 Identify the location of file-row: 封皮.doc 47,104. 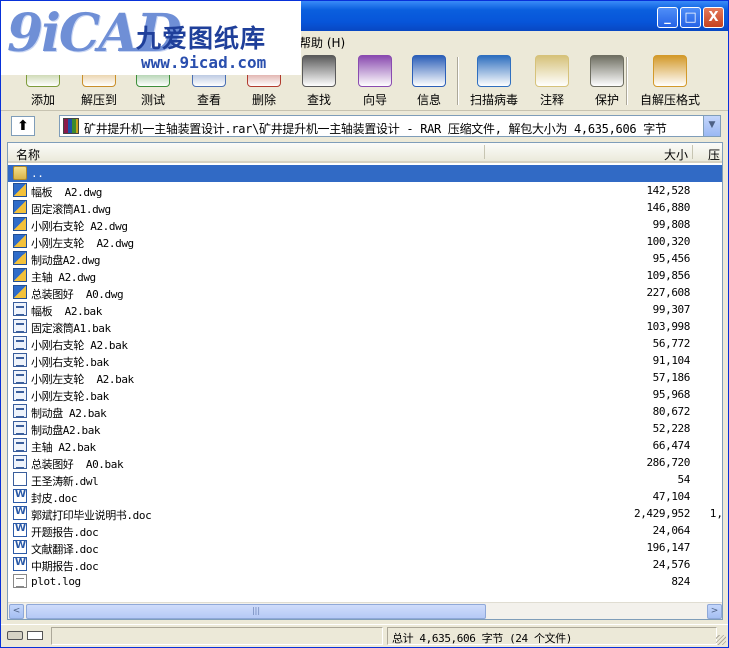
(365, 496).